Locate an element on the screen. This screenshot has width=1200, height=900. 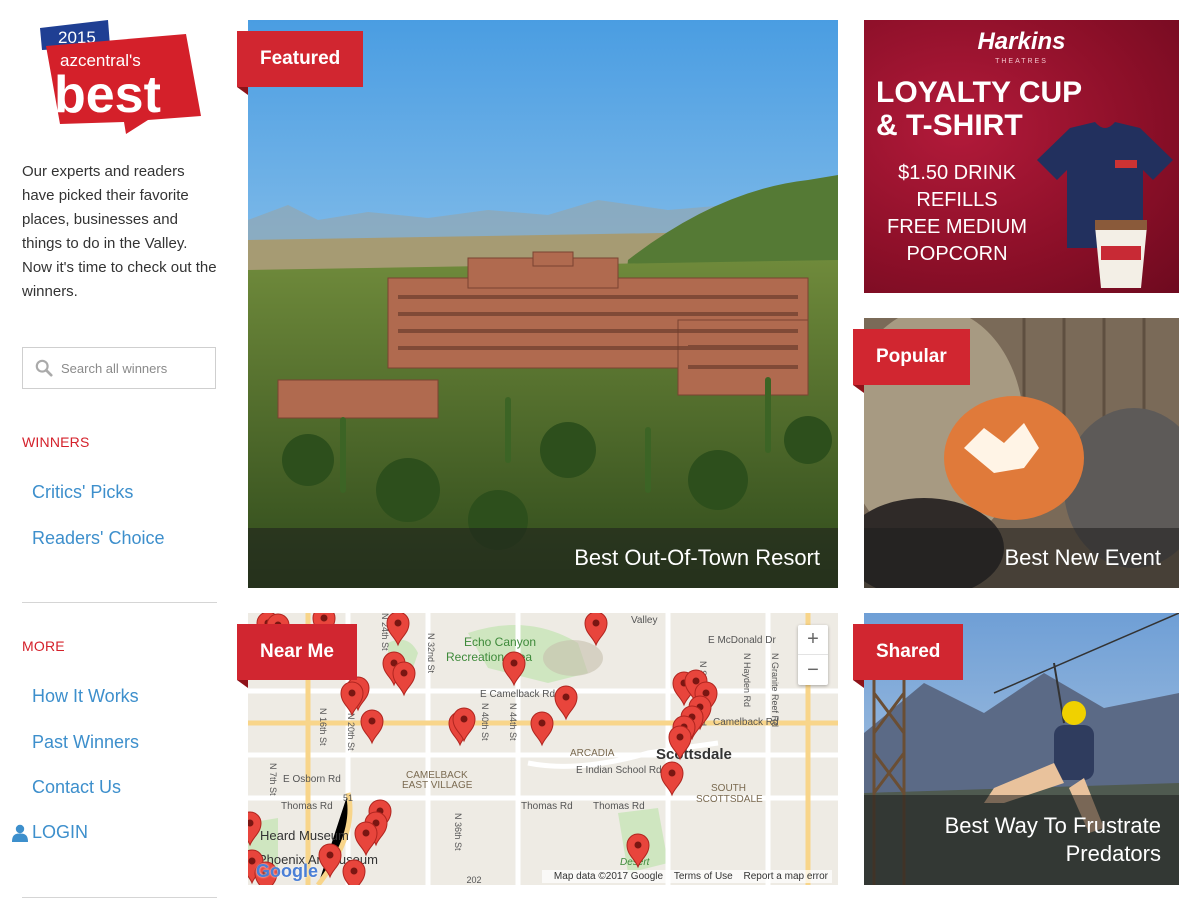
logo-title: best is located at coordinates (107, 95).